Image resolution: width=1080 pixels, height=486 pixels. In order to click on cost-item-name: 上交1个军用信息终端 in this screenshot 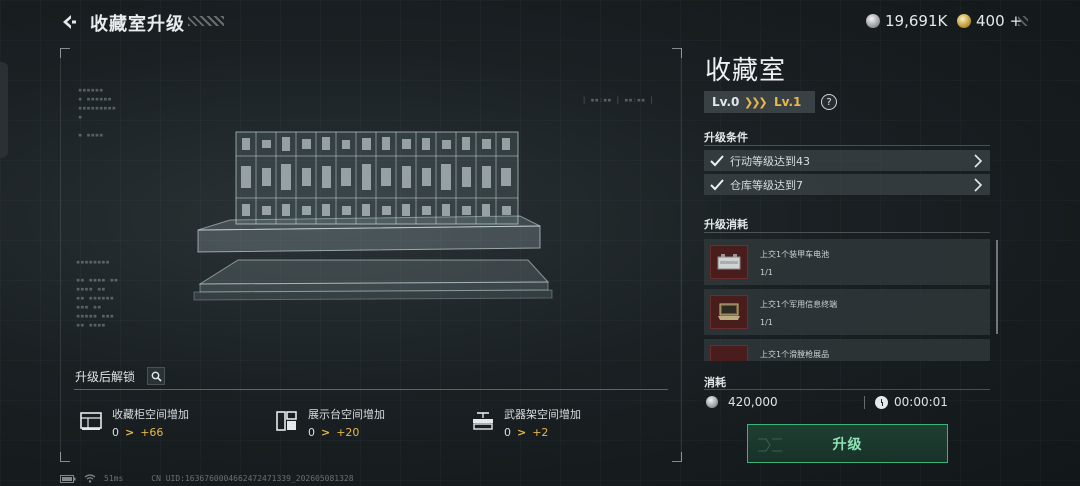, I will do `click(799, 304)`.